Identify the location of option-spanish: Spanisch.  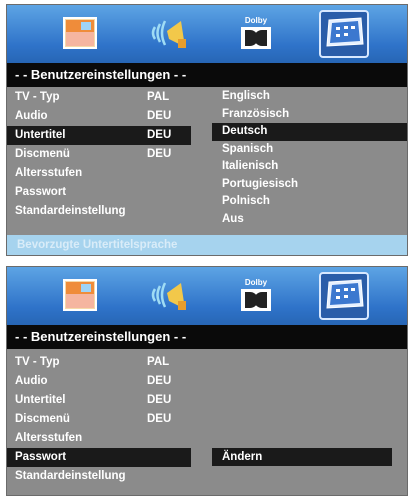
(309, 150).